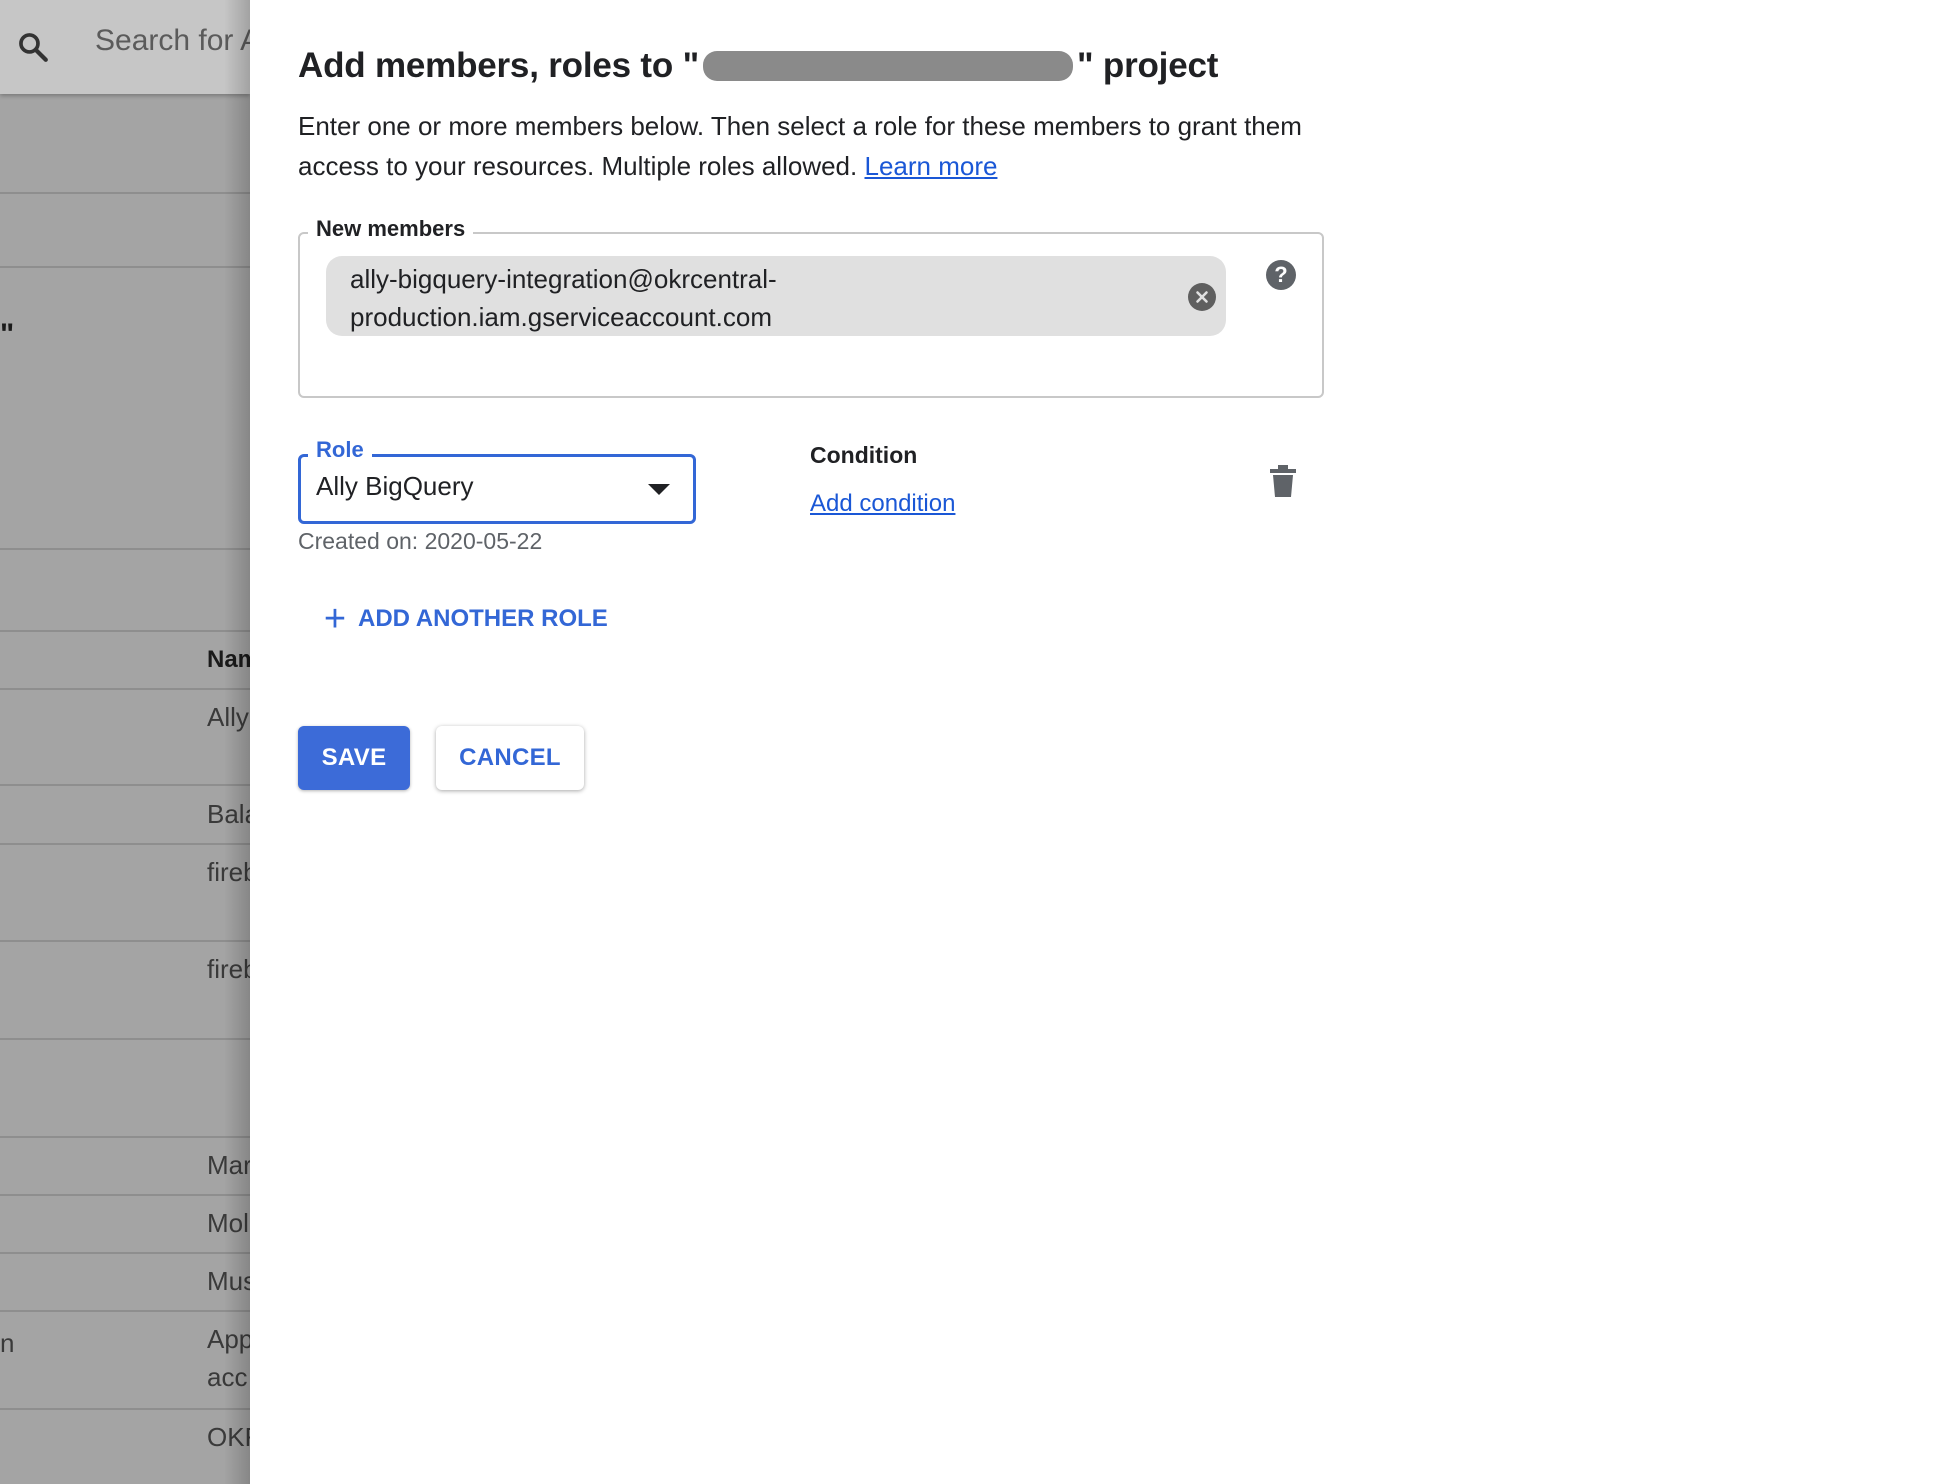 Image resolution: width=1948 pixels, height=1484 pixels. What do you see at coordinates (395, 486) in the screenshot?
I see `role-selected-value: Ally BigQuery` at bounding box center [395, 486].